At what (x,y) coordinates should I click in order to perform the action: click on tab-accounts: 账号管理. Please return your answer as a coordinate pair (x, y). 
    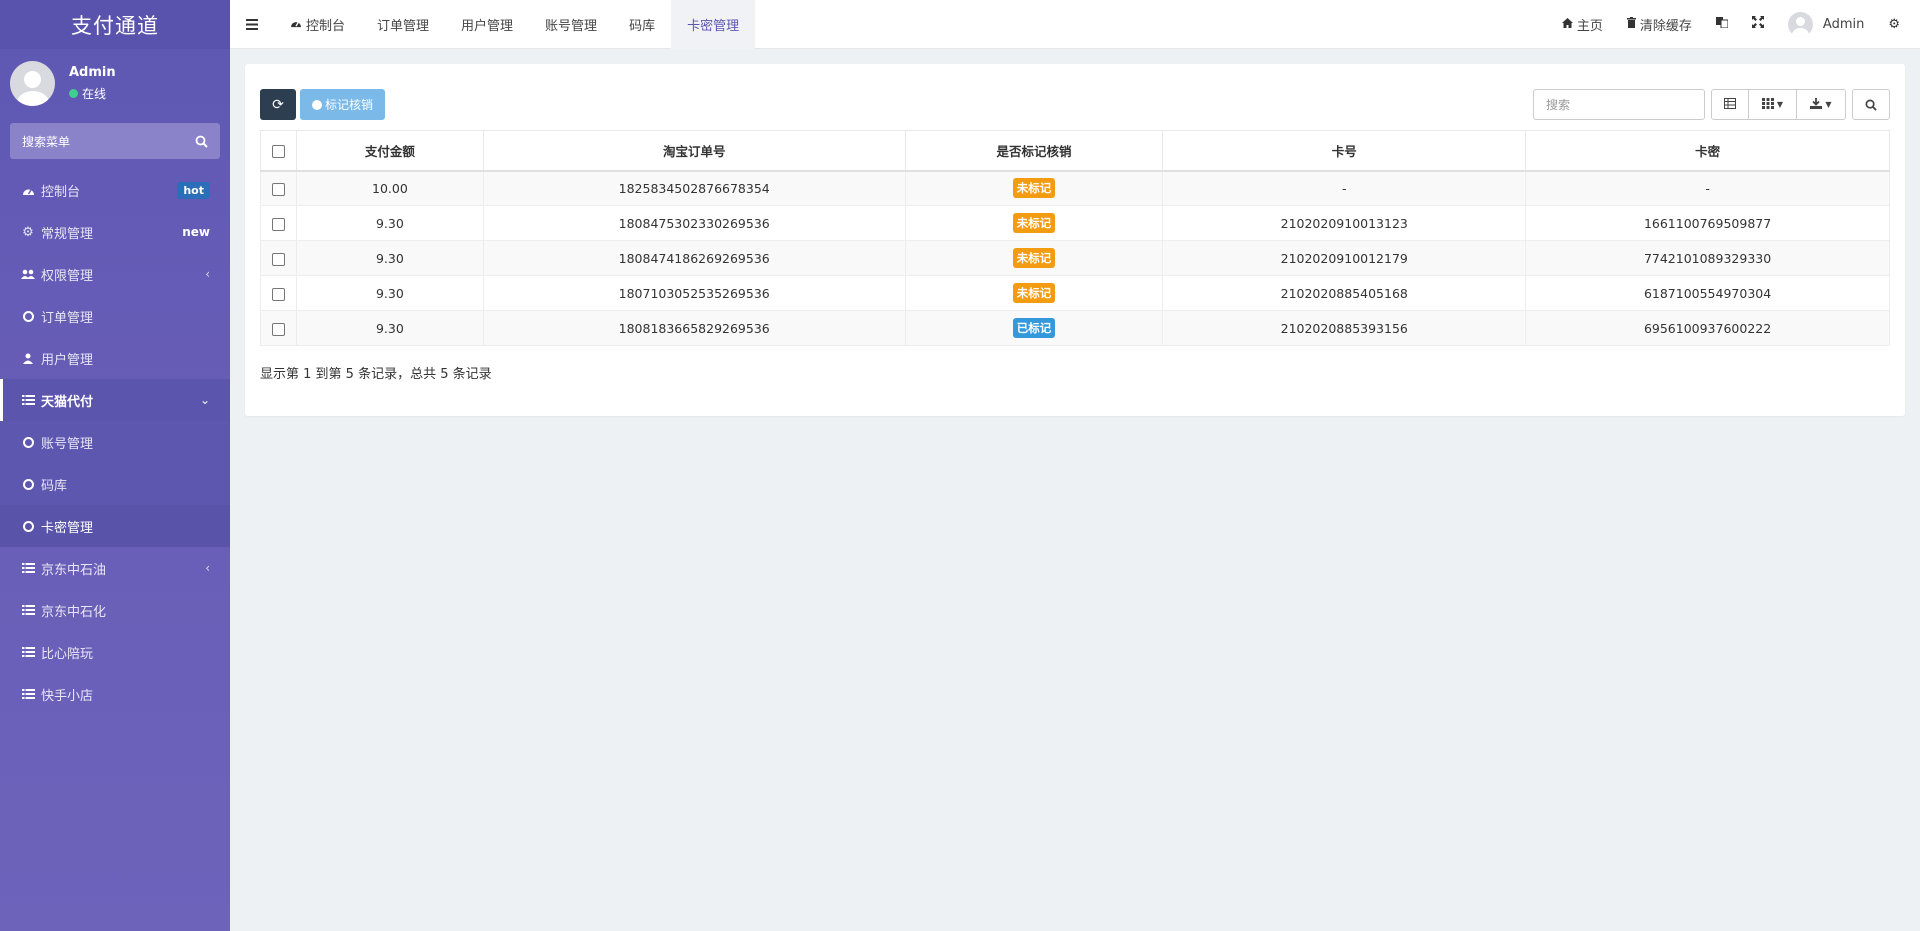
    Looking at the image, I should click on (571, 24).